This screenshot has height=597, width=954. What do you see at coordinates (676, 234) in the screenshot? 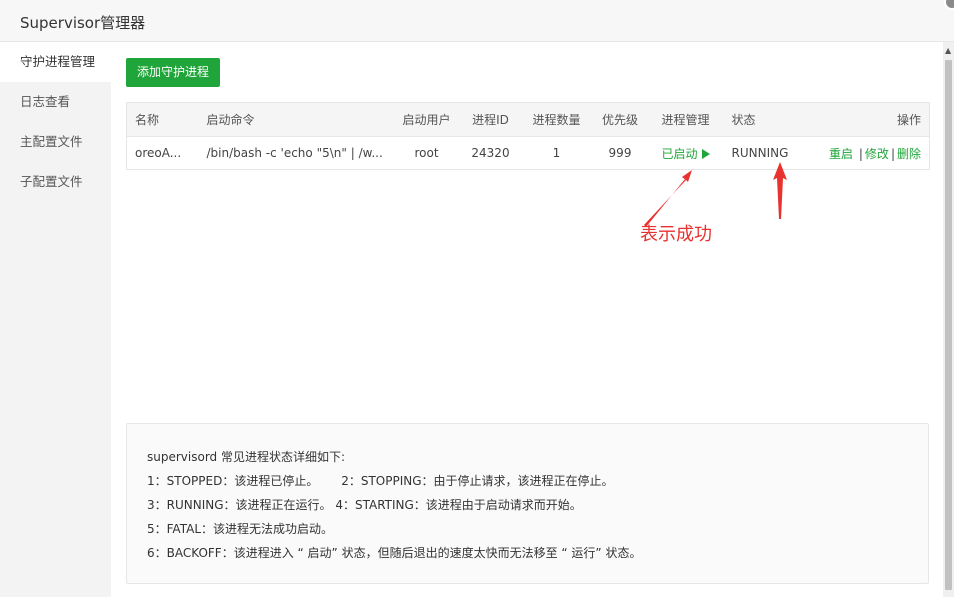
I see `annotation-label: 表示成功` at bounding box center [676, 234].